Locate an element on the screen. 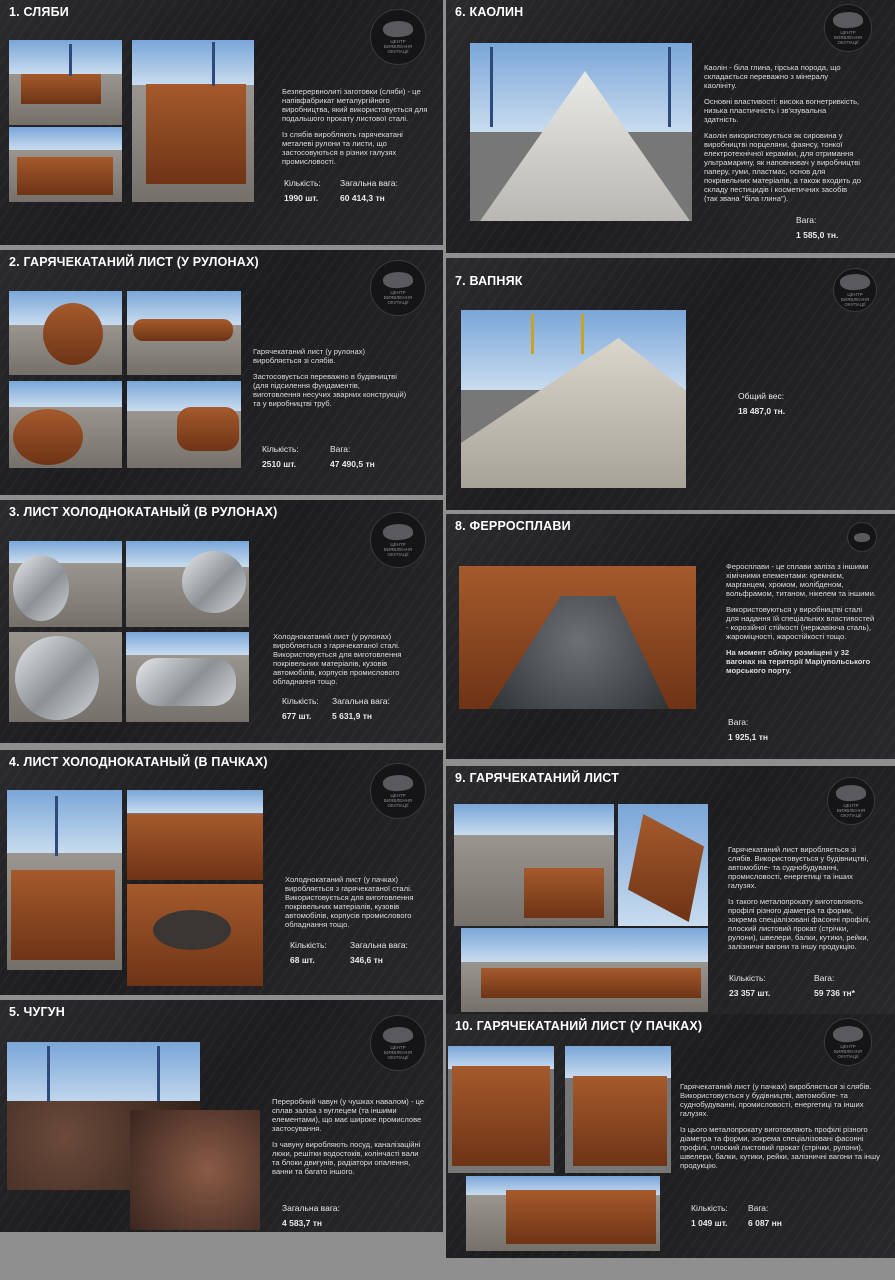 Image resolution: width=895 pixels, height=1280 pixels. quantity-value: 1 049 шт. is located at coordinates (709, 1223).